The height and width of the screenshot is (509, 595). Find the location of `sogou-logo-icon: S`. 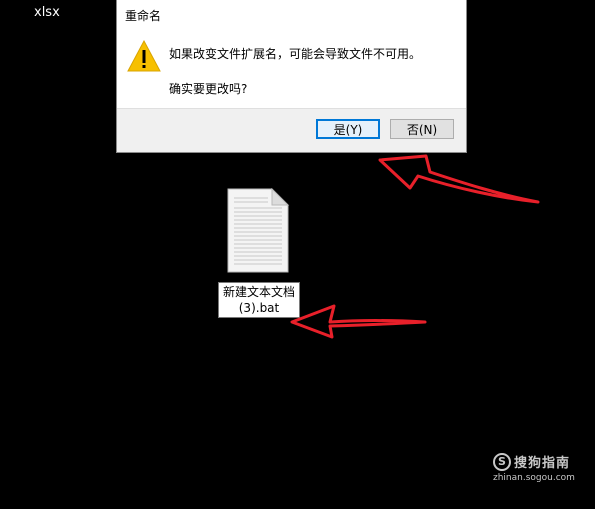

sogou-logo-icon: S is located at coordinates (502, 461).